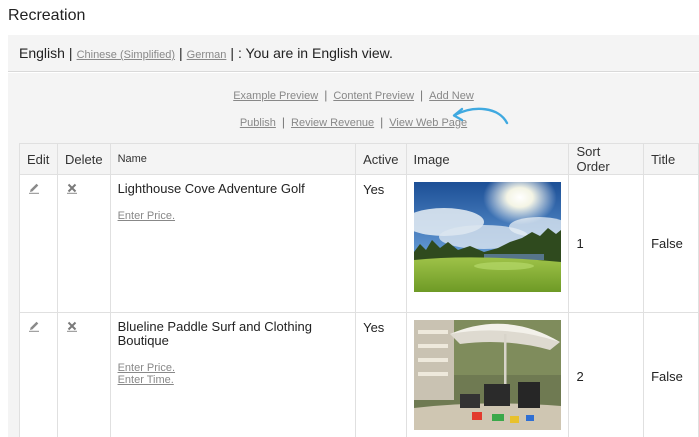 The image size is (699, 437). What do you see at coordinates (606, 159) in the screenshot?
I see `header-sort-order: Sort Order` at bounding box center [606, 159].